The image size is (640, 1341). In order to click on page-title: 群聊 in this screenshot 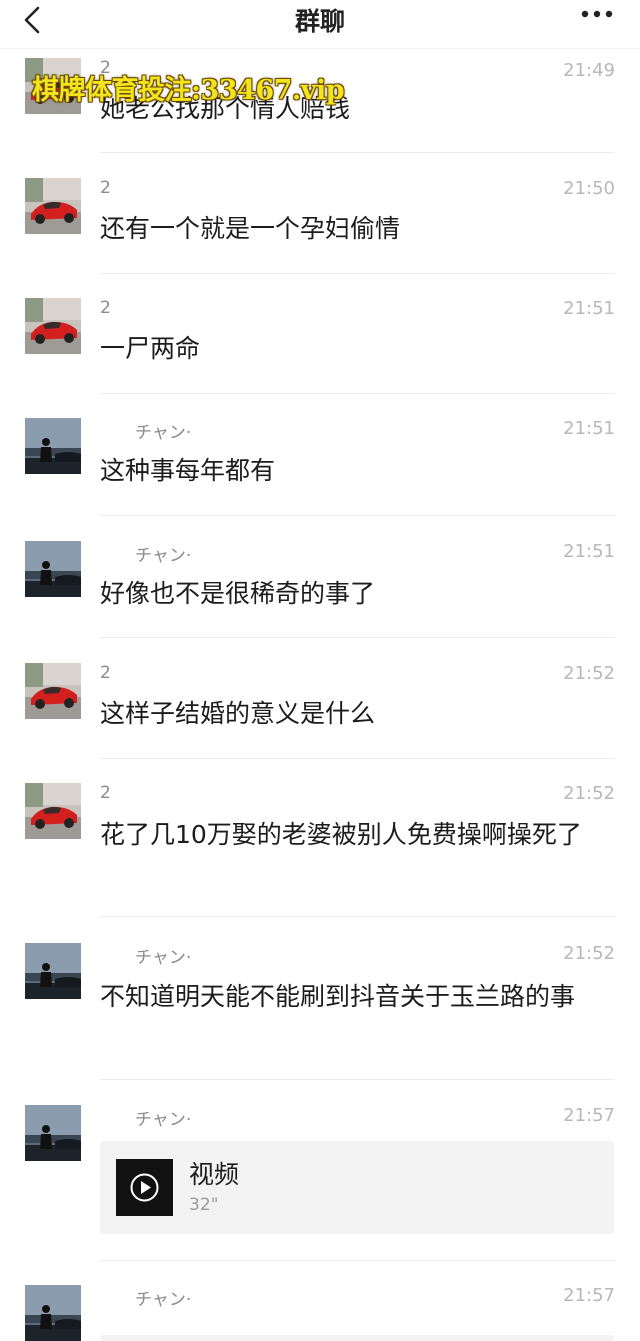, I will do `click(319, 21)`.